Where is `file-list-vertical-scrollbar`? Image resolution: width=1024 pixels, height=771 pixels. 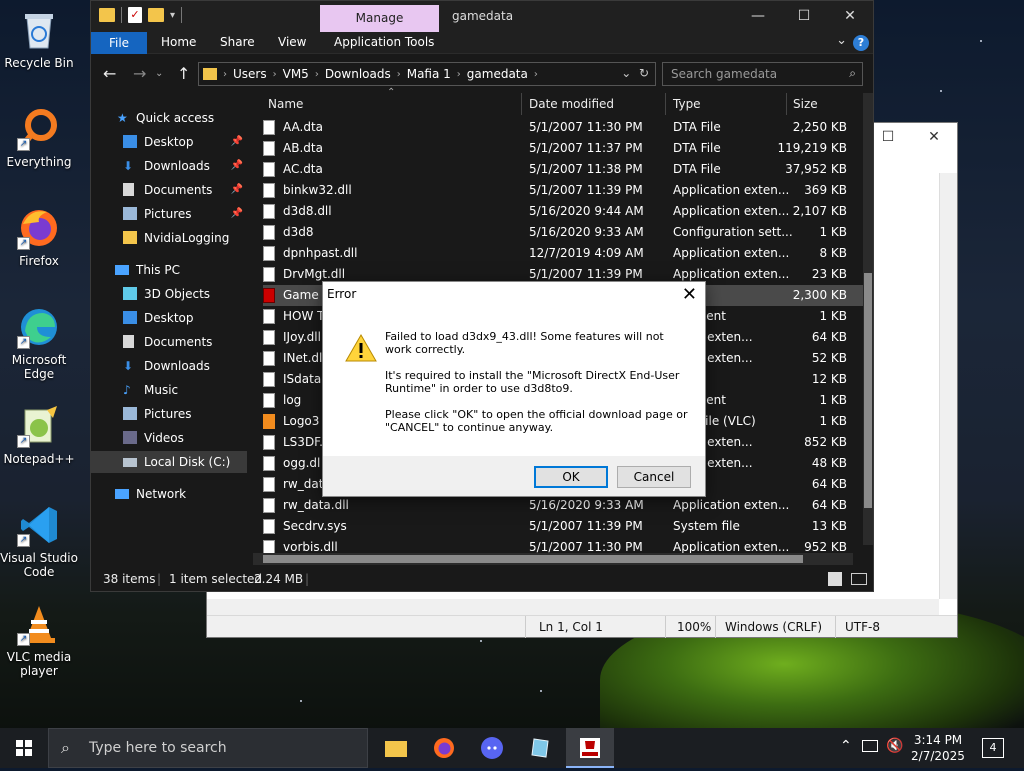
file-list-vertical-scrollbar is located at coordinates (868, 319).